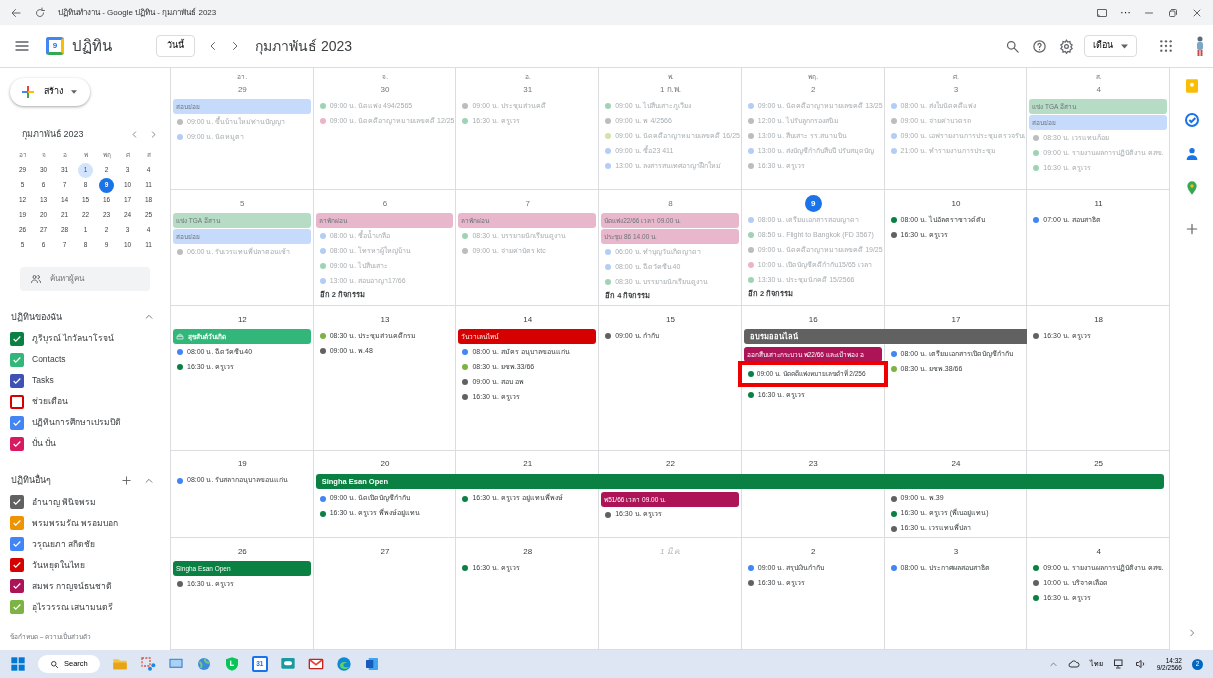 This screenshot has height=678, width=1213. I want to click on calendar-name: สมพร กาญจน์ธนชาติ, so click(72, 586).